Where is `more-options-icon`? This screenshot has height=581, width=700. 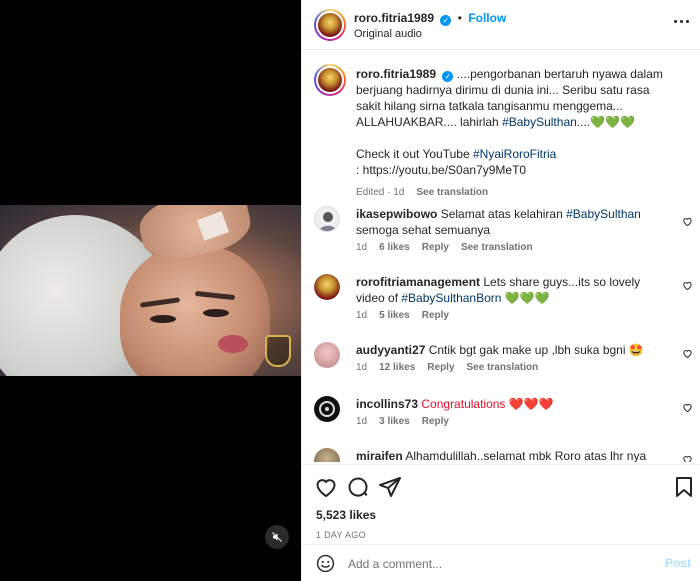 more-options-icon is located at coordinates (681, 21).